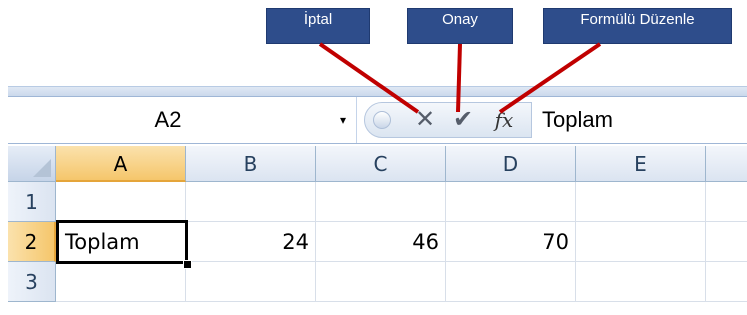 The height and width of the screenshot is (315, 747). Describe the element at coordinates (122, 242) in the screenshot. I see `cell-a2: Toplam` at that location.